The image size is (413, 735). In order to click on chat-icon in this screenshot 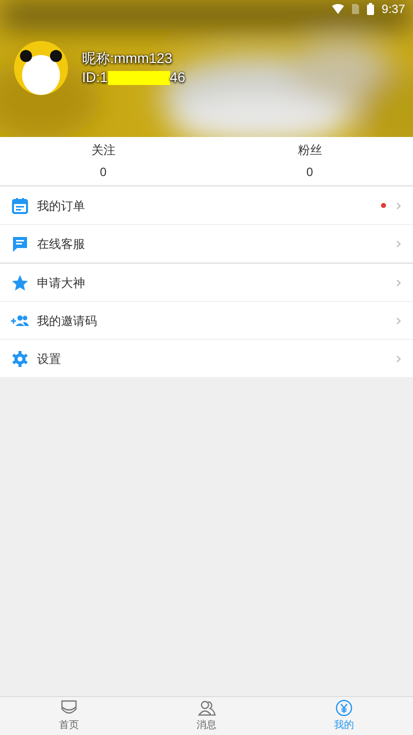, I will do `click(20, 243)`.